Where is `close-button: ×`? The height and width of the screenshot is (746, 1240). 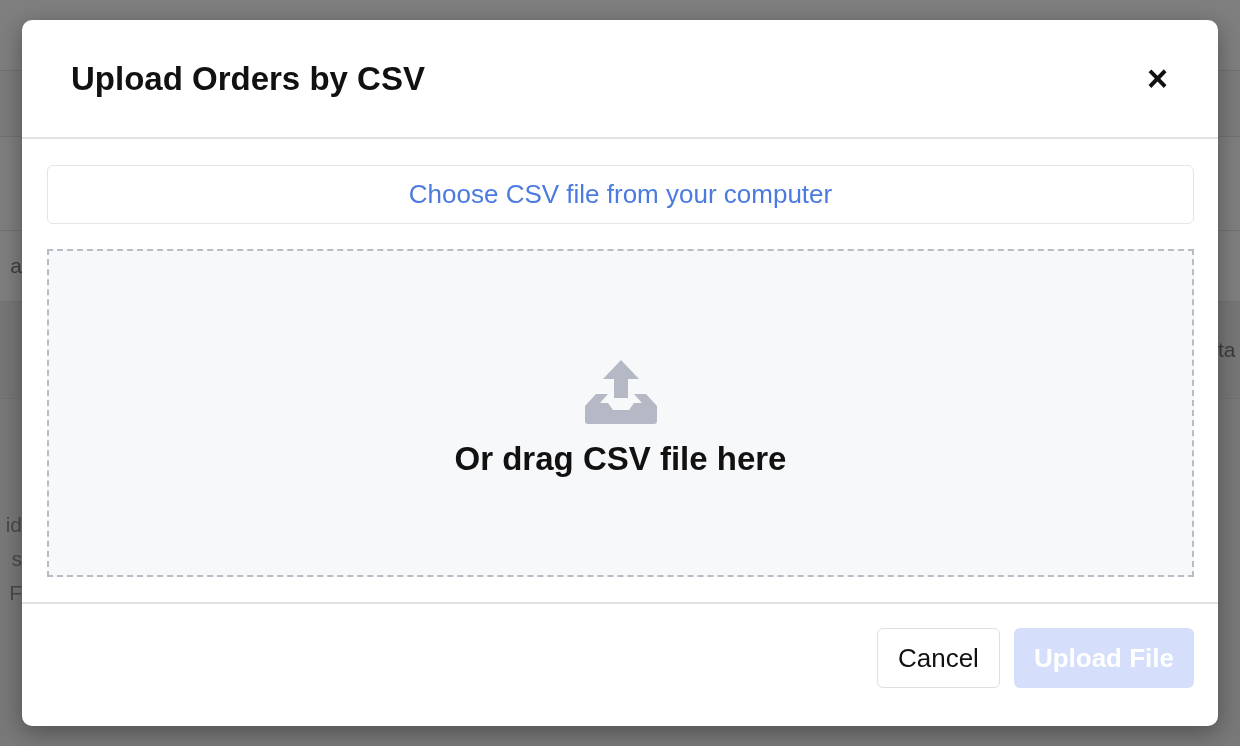 close-button: × is located at coordinates (1157, 78).